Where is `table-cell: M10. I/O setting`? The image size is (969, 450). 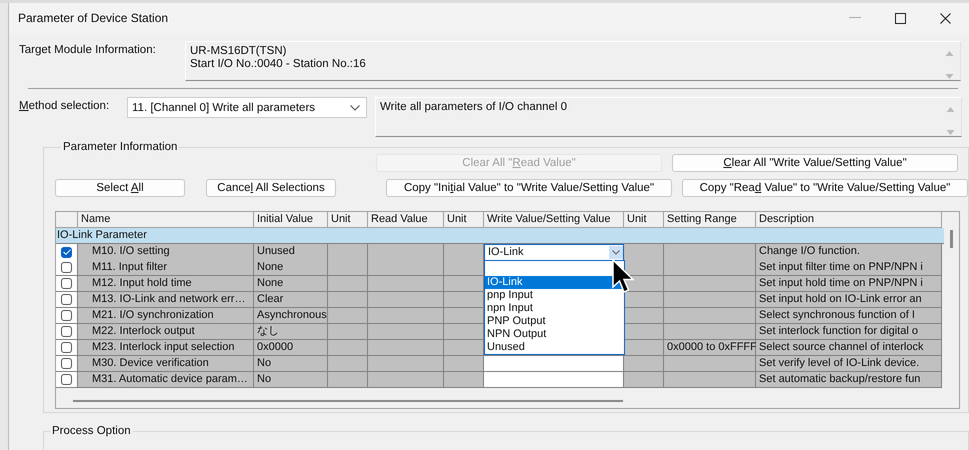 table-cell: M10. I/O setting is located at coordinates (166, 252).